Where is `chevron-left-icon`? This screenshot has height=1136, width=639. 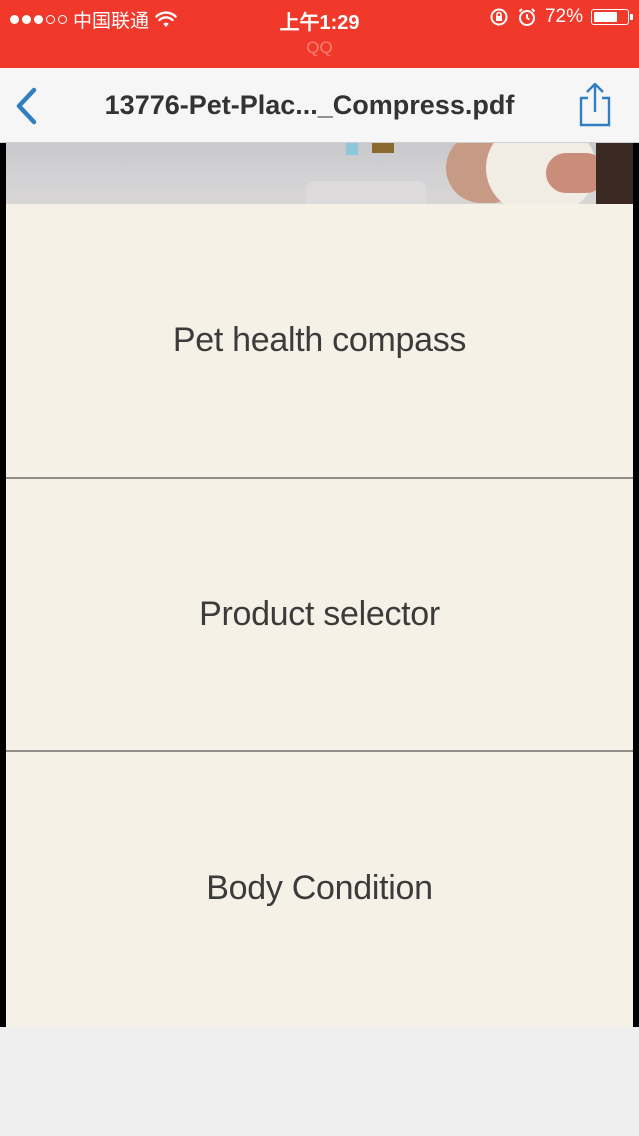 chevron-left-icon is located at coordinates (26, 106).